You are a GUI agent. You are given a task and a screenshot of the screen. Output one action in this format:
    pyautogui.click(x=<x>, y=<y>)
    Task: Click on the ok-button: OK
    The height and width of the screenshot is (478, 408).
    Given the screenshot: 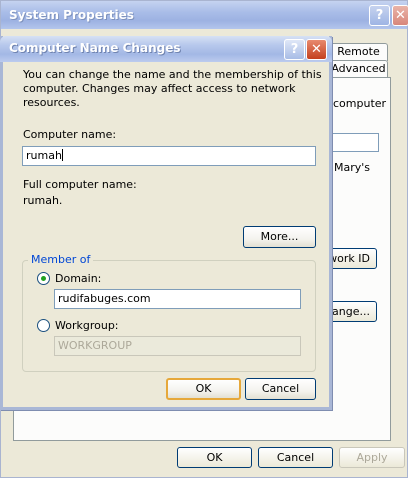 What is the action you would take?
    pyautogui.click(x=203, y=389)
    